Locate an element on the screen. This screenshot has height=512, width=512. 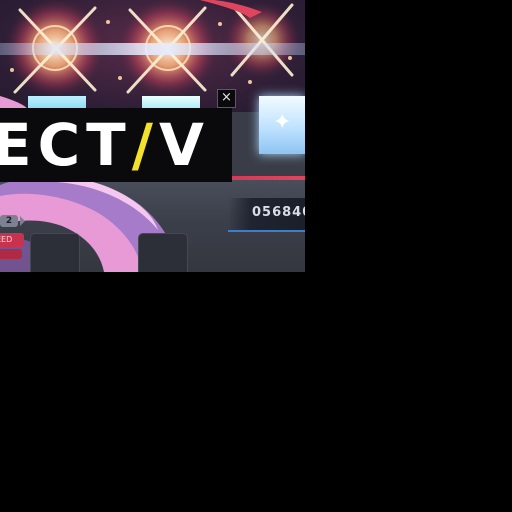
speed-tag: EED is located at coordinates (12, 240).